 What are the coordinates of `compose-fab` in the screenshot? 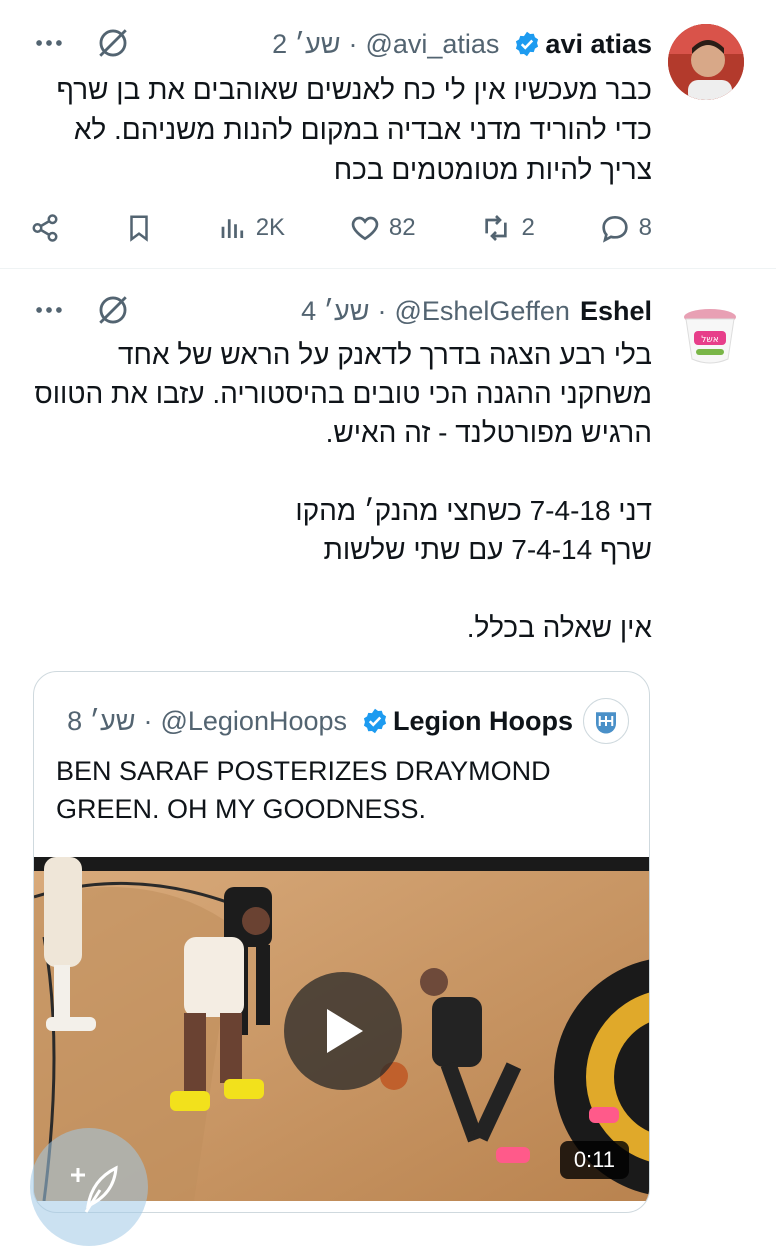 It's located at (89, 1187).